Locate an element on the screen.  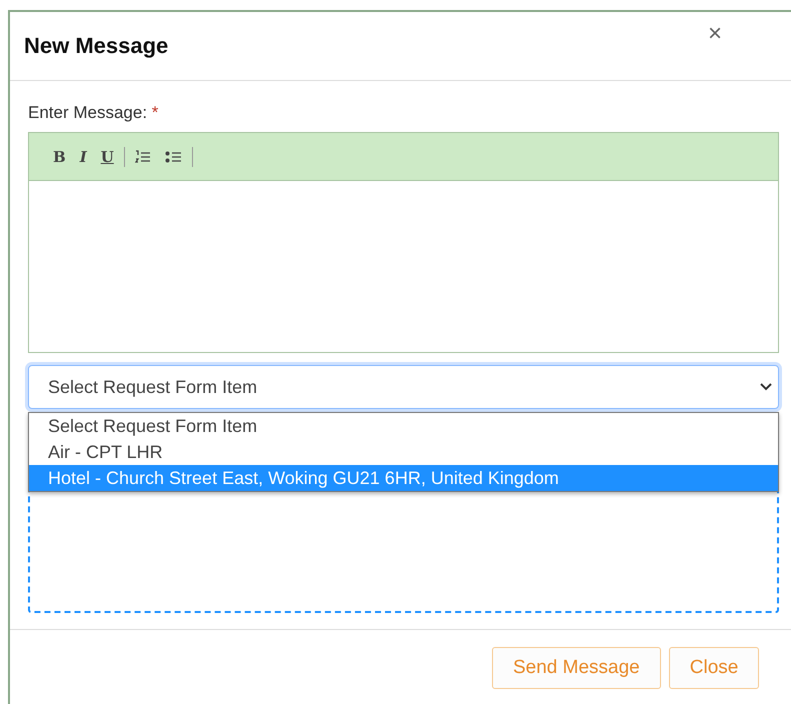
bold-button: B is located at coordinates (59, 157).